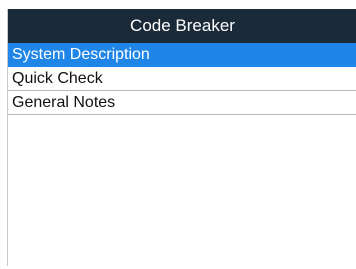 This screenshot has height=269, width=356. Describe the element at coordinates (81, 54) in the screenshot. I see `menu-item-label: System Description` at that location.